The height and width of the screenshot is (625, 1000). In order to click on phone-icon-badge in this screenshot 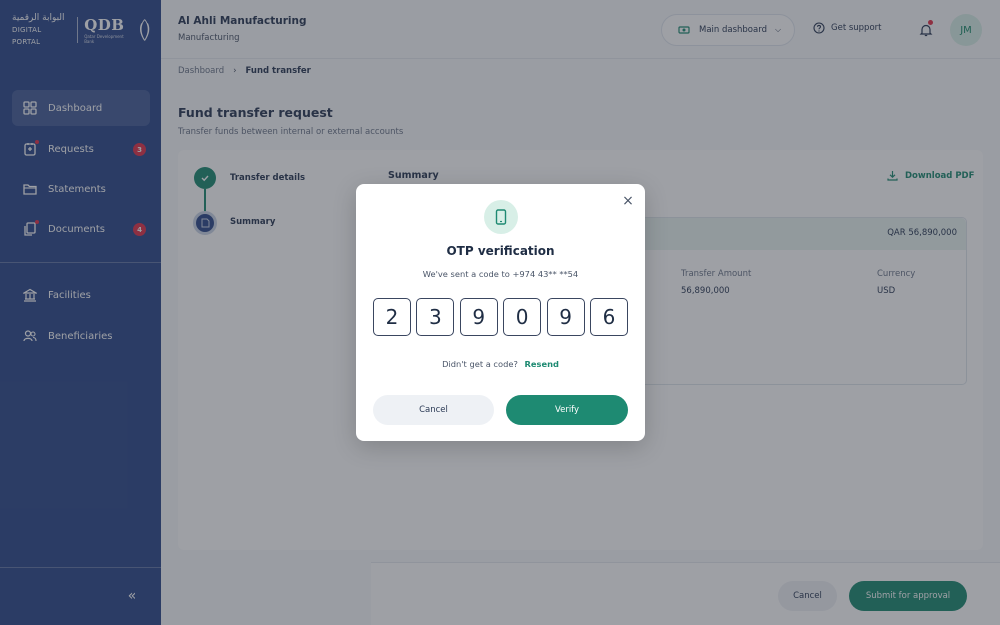, I will do `click(501, 217)`.